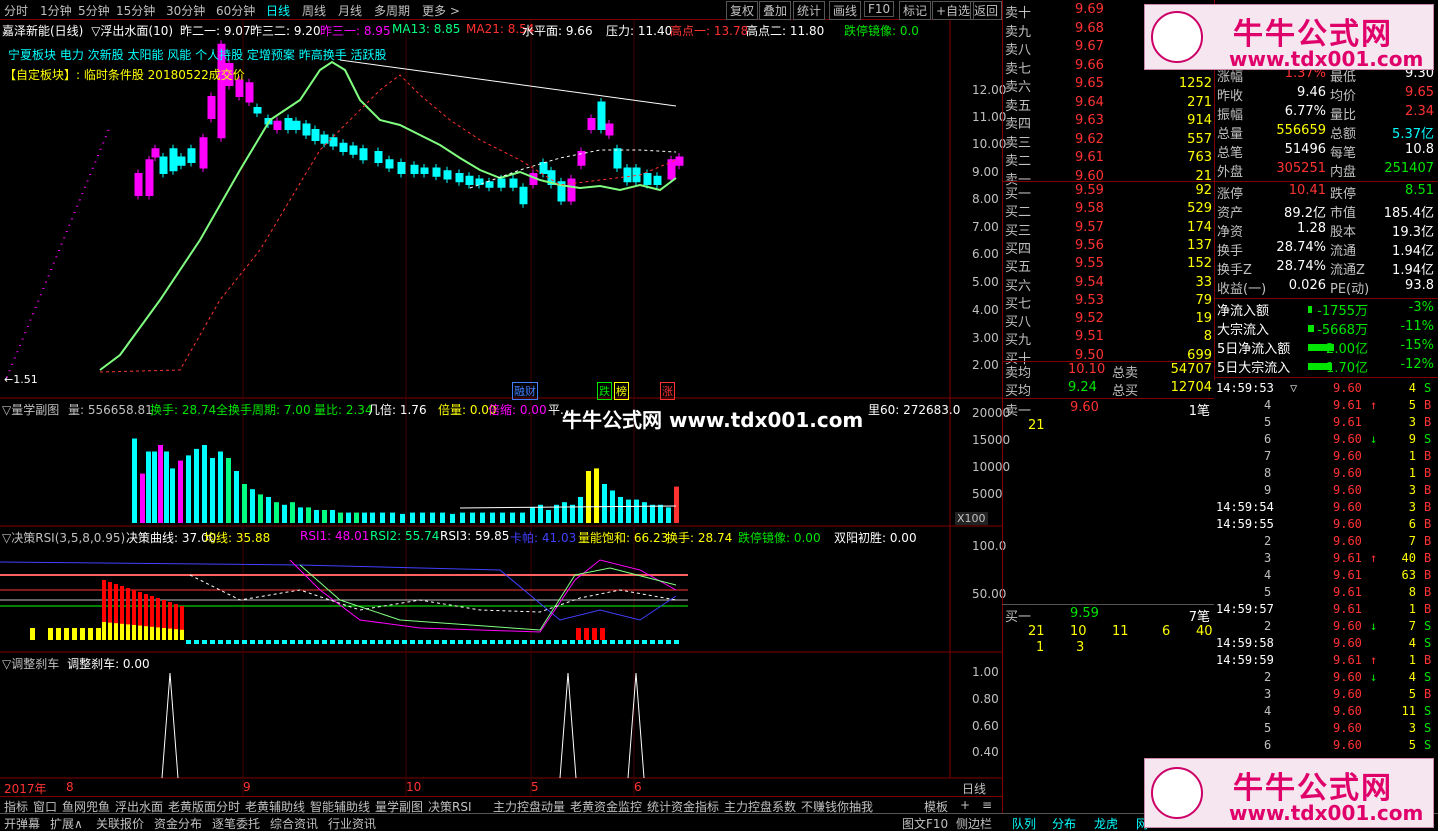 This screenshot has width=1438, height=831. I want to click on period-tab: 30分钟, so click(185, 10).